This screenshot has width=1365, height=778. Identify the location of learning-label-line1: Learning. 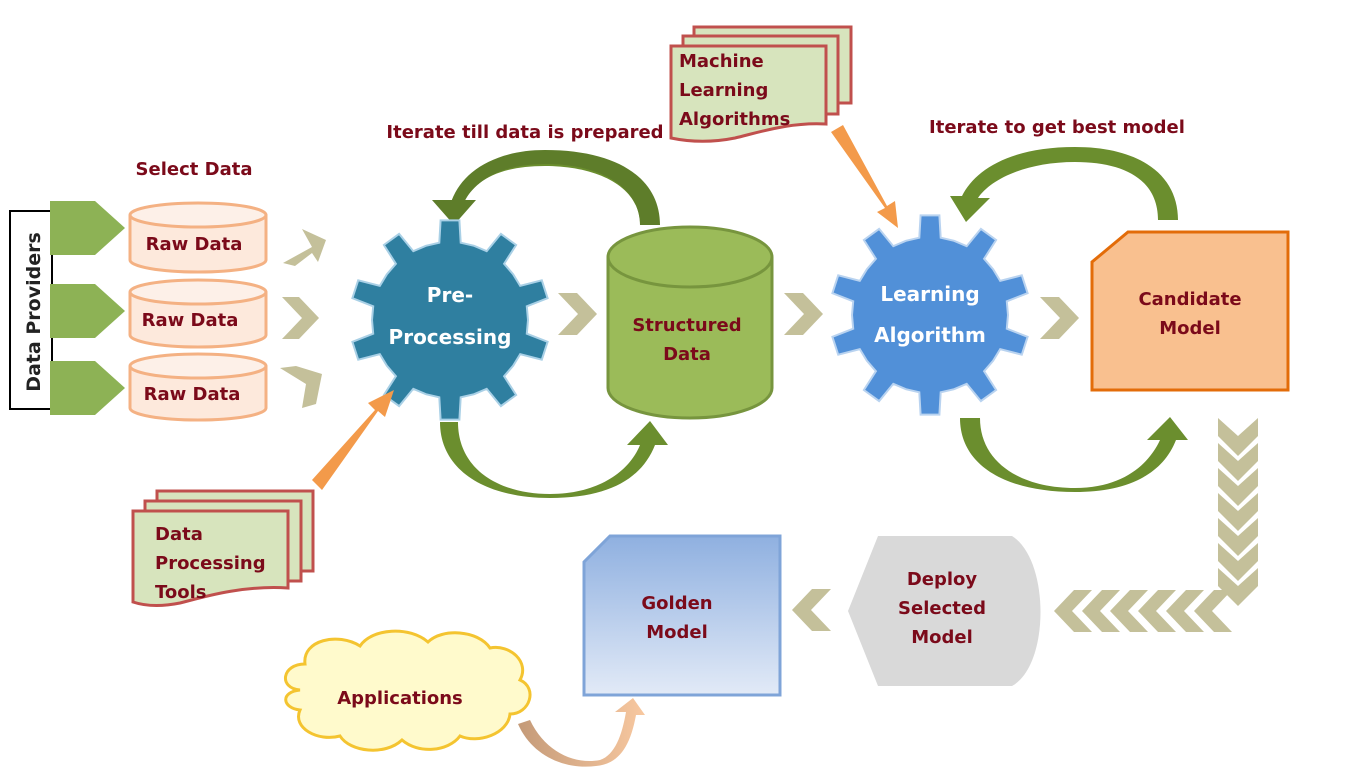
(929, 294).